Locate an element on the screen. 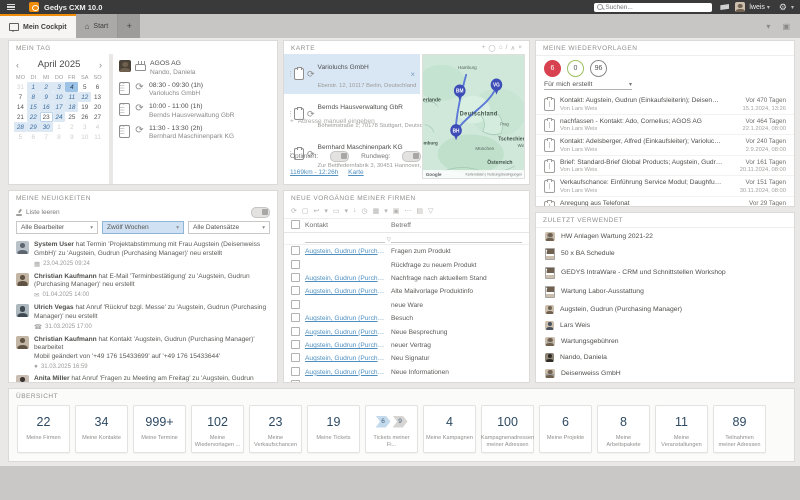 Image resolution: width=800 pixels, height=500 pixels. news-toggle is located at coordinates (260, 212).